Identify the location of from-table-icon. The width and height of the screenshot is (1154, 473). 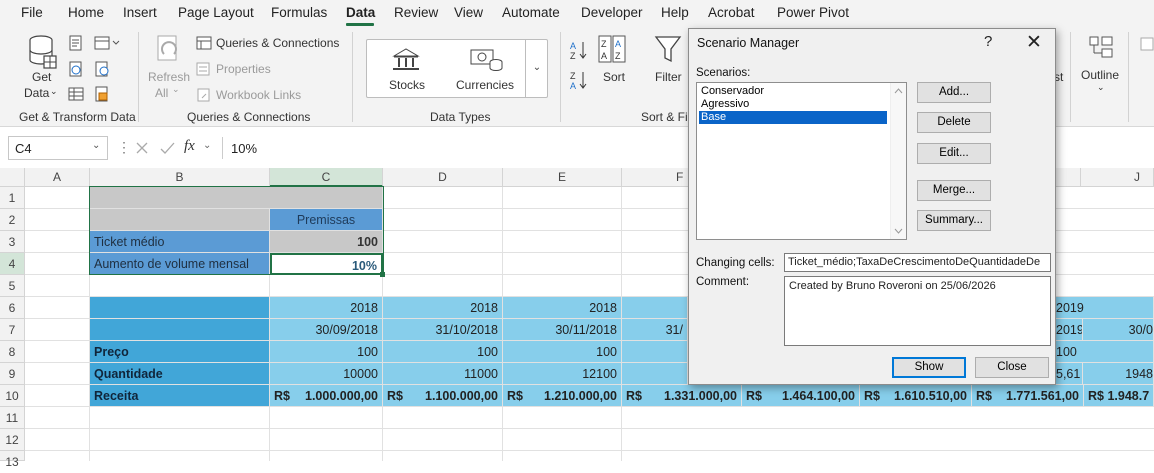
(76, 94).